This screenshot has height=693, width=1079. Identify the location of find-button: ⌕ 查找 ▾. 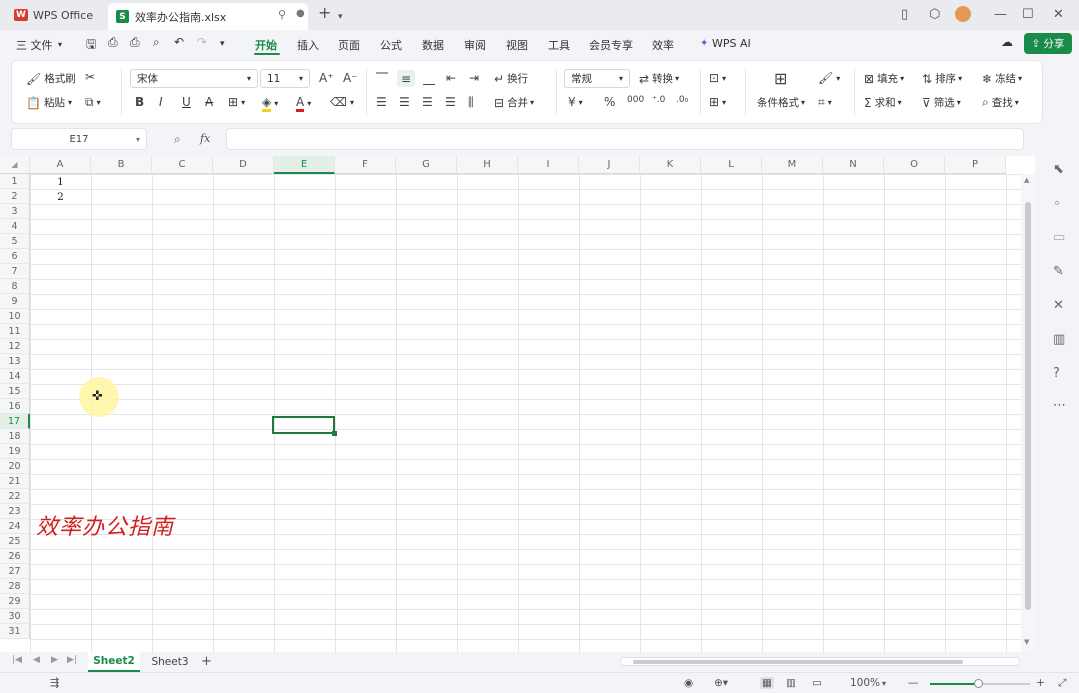
(1000, 102).